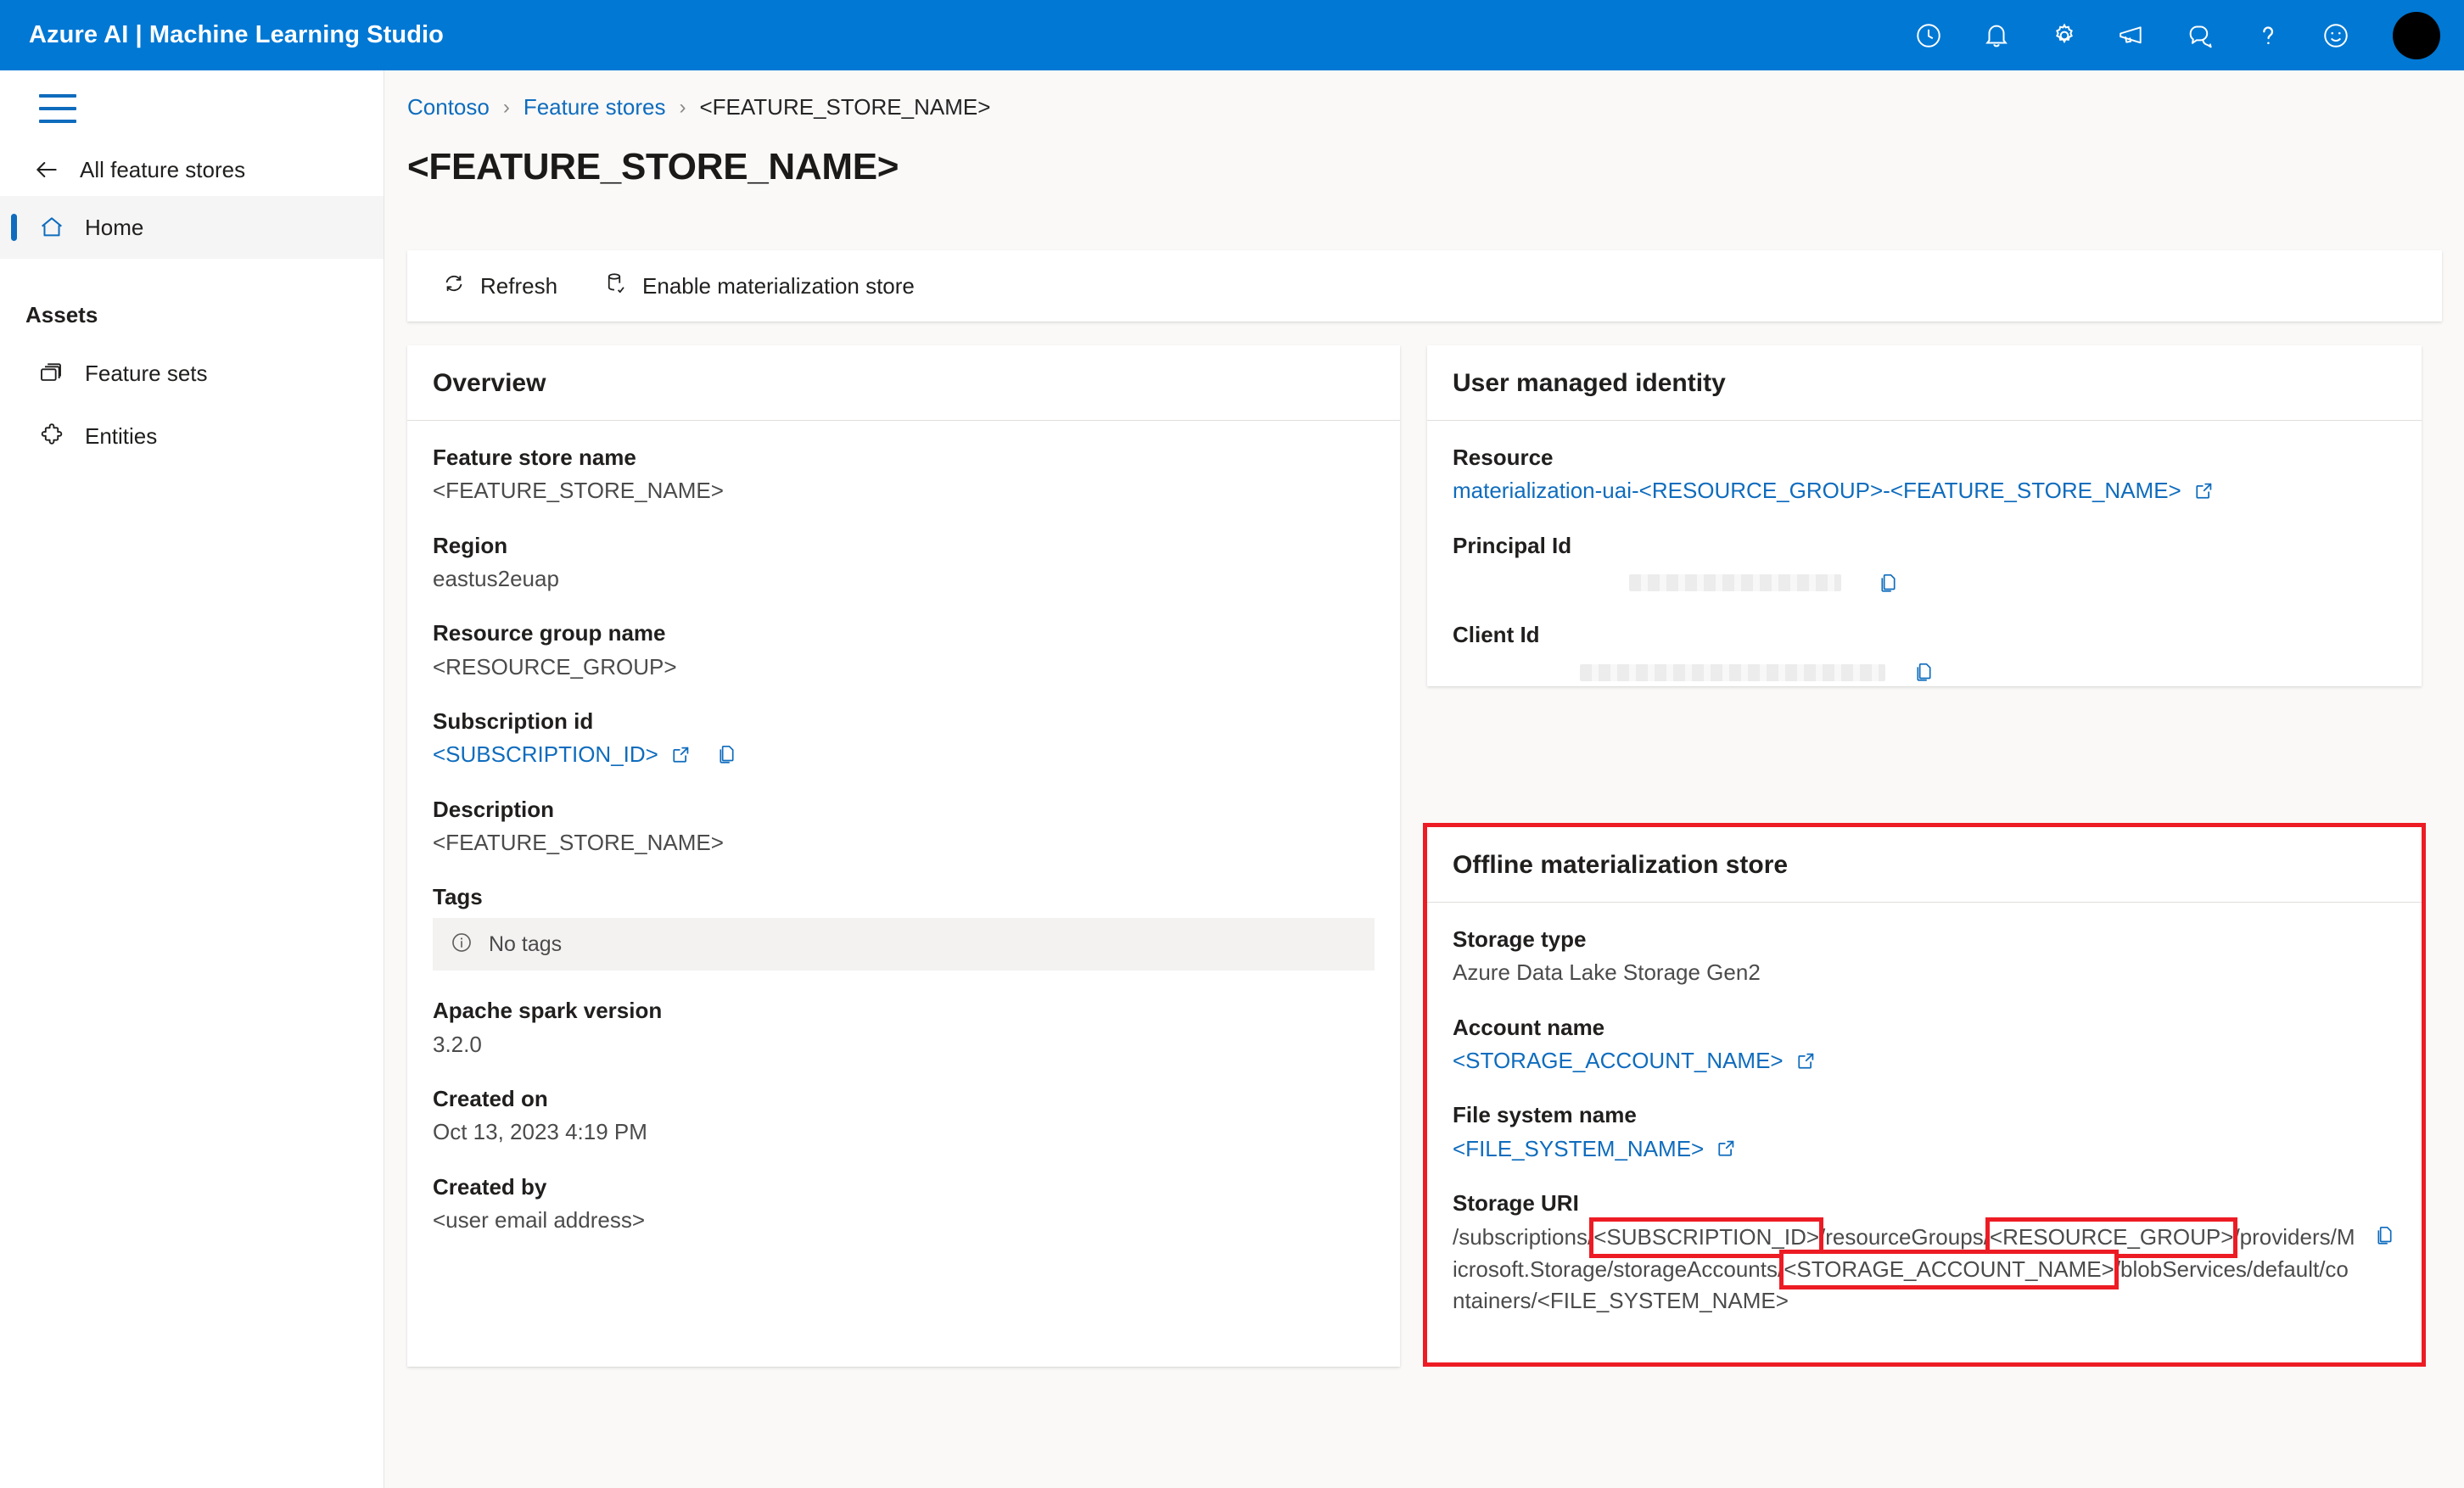 This screenshot has width=2464, height=1488. What do you see at coordinates (1924, 1131) in the screenshot?
I see `field-file-system-name: File system name <FILE_SYSTEM_NAME>` at bounding box center [1924, 1131].